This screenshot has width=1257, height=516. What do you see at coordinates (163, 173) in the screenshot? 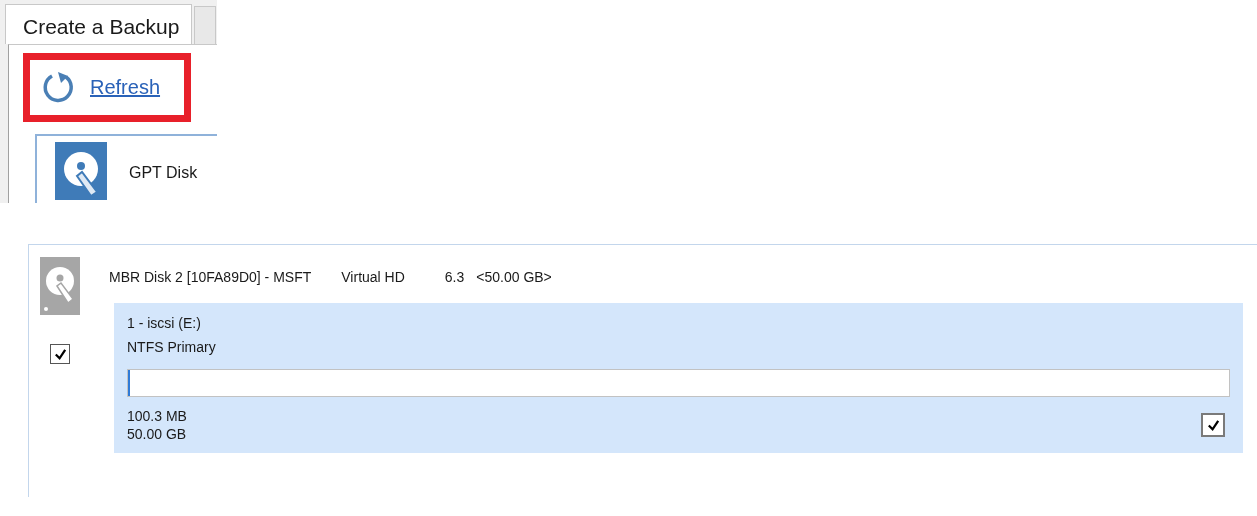
I see `disk-name: GPT Disk` at bounding box center [163, 173].